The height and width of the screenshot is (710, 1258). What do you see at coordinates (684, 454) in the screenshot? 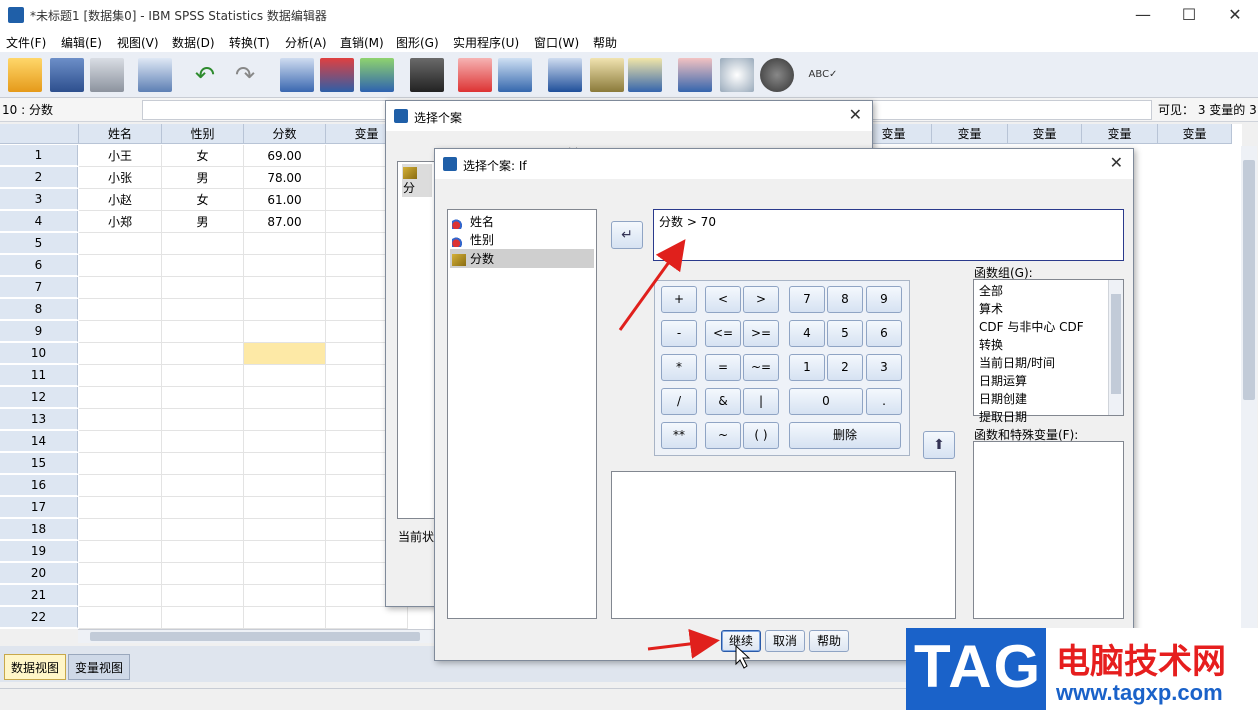
I see `annotation-arrows` at bounding box center [684, 454].